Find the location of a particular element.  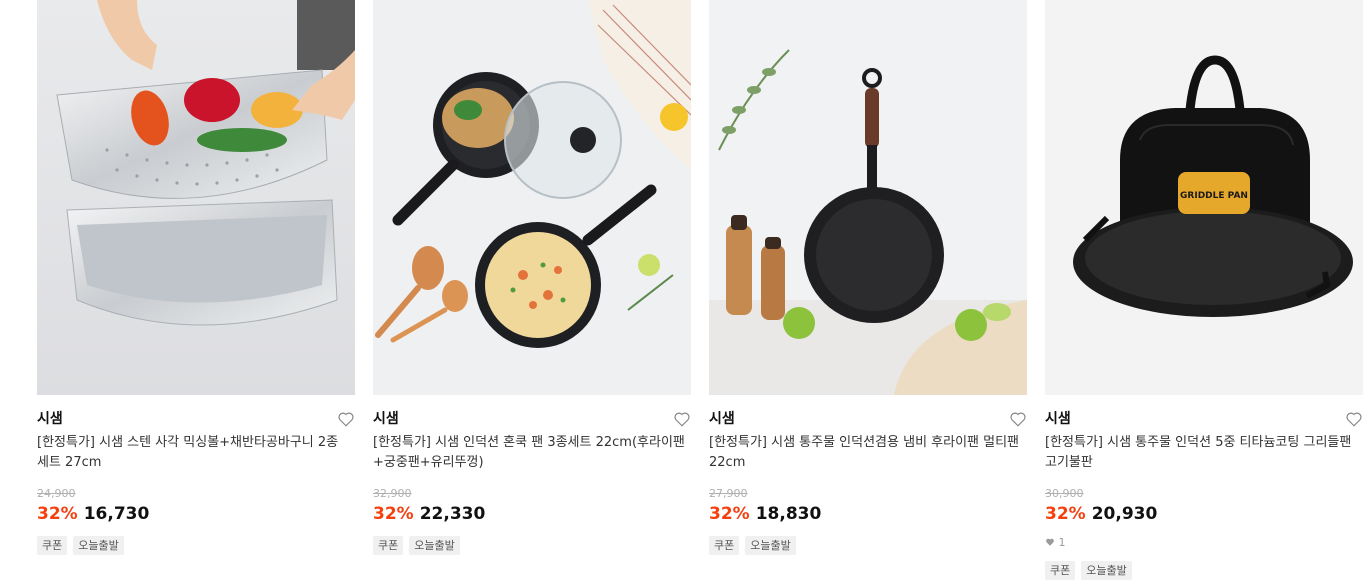

price-row: 32% 16,730 is located at coordinates (196, 514).